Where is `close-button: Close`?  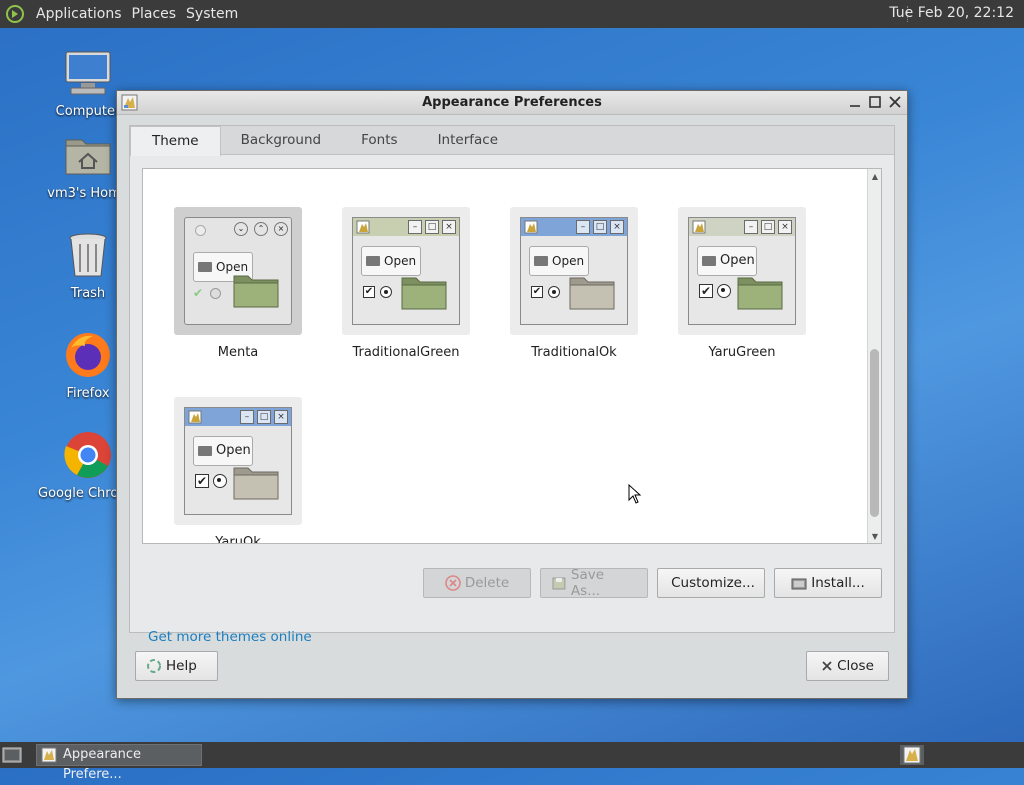
close-button: Close is located at coordinates (847, 666).